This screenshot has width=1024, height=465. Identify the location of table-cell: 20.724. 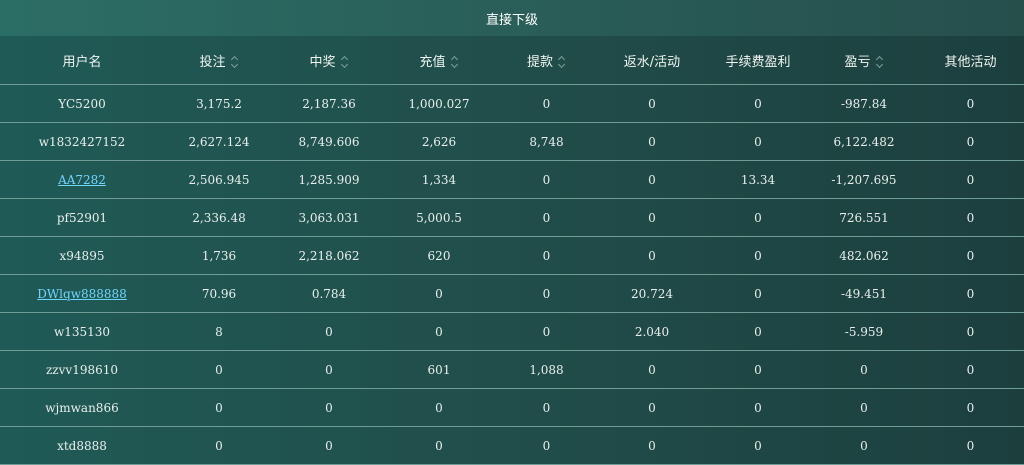
(652, 293).